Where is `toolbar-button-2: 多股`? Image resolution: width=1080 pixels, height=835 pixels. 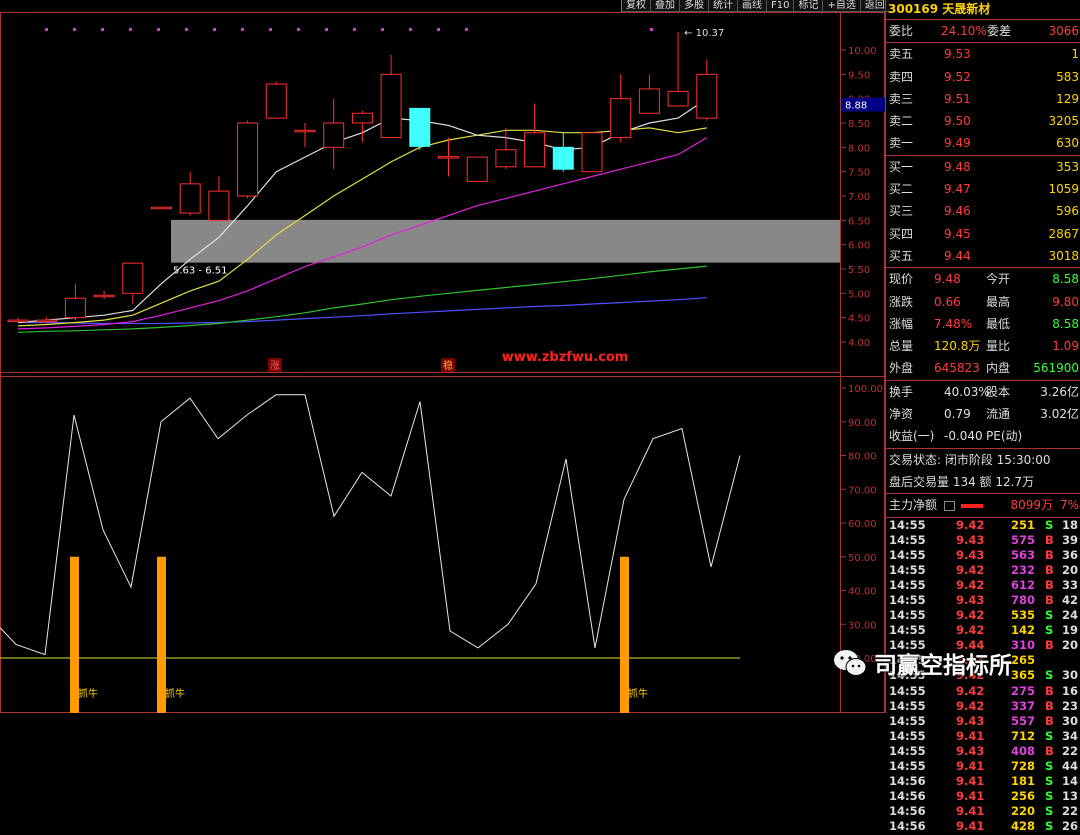 toolbar-button-2: 多股 is located at coordinates (693, 6).